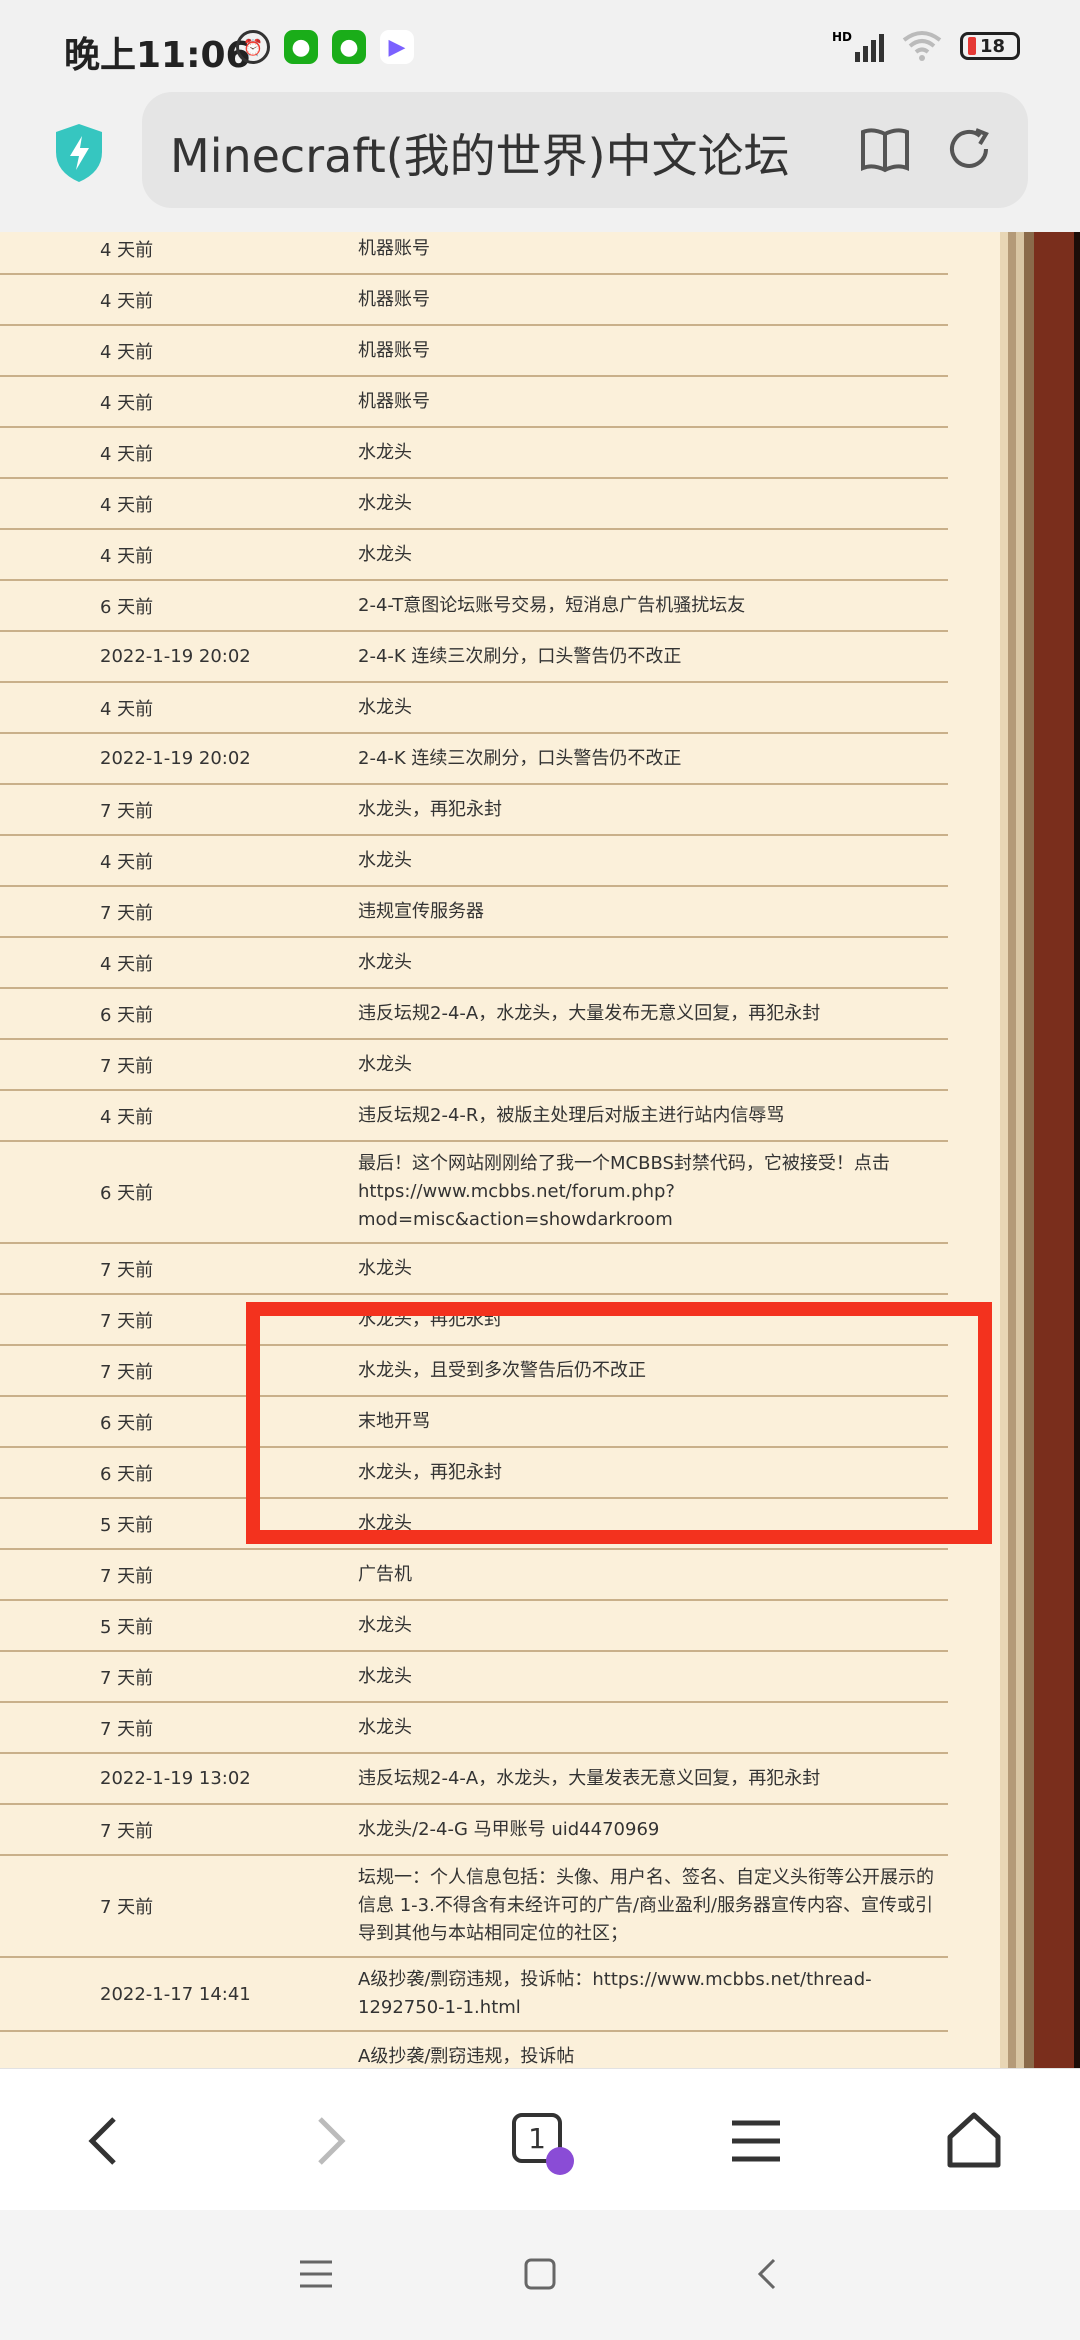 The image size is (1080, 2340). Describe the element at coordinates (328, 2141) in the screenshot. I see `forward-icon` at that location.